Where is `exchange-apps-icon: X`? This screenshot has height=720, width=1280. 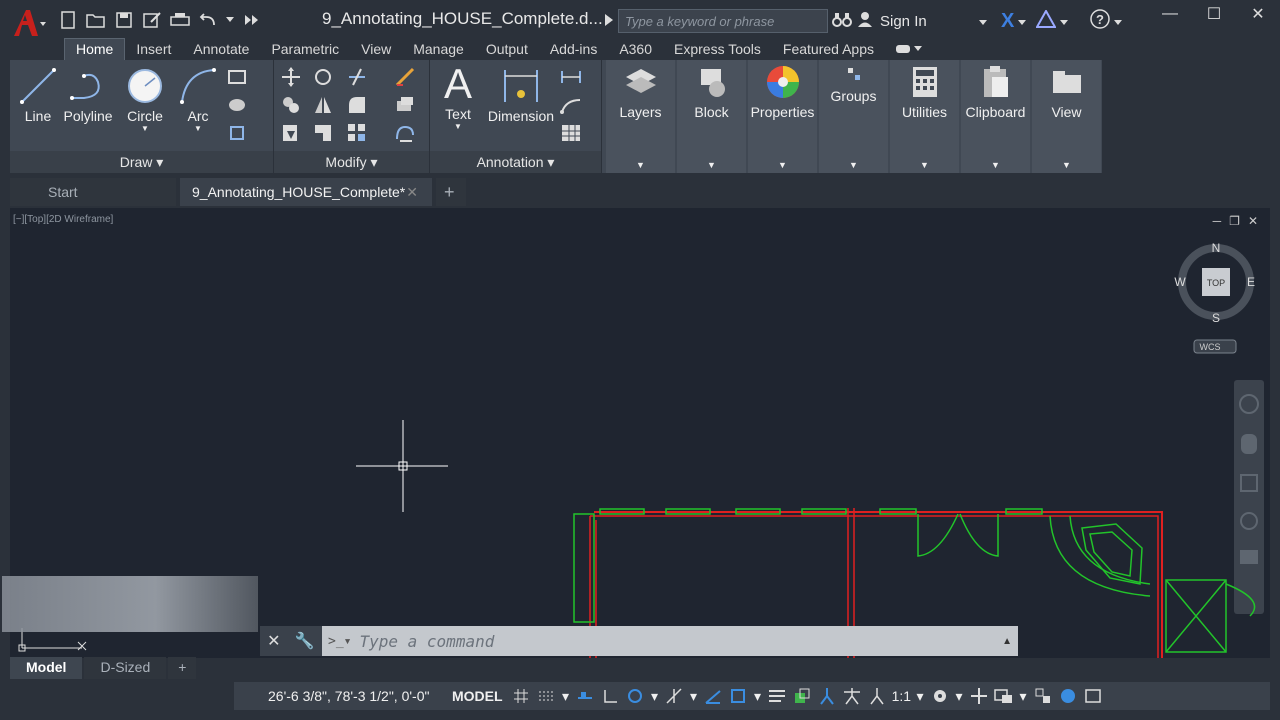 exchange-apps-icon: X is located at coordinates (1007, 21).